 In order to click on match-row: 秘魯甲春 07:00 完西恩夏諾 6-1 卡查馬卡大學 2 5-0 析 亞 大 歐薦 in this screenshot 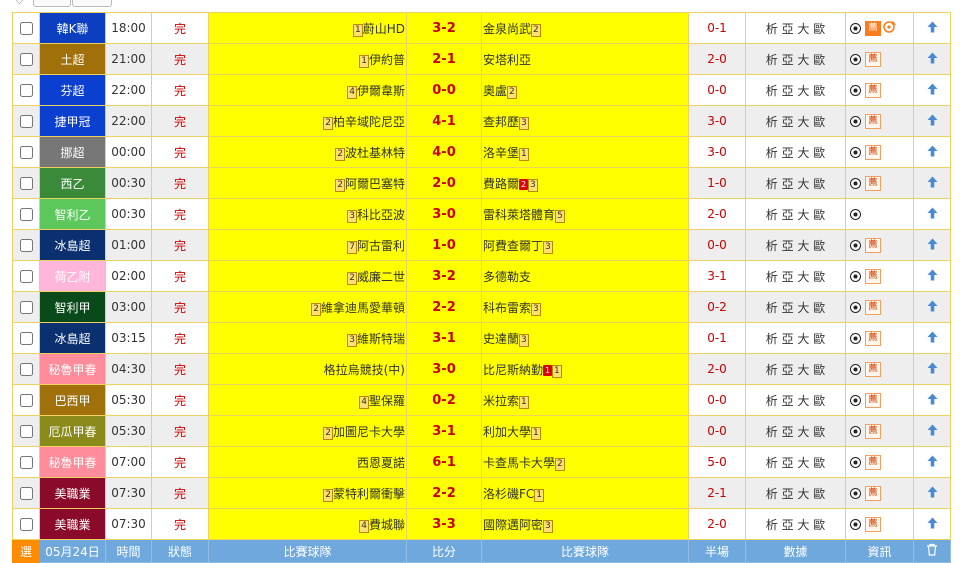, I will do `click(481, 462)`.